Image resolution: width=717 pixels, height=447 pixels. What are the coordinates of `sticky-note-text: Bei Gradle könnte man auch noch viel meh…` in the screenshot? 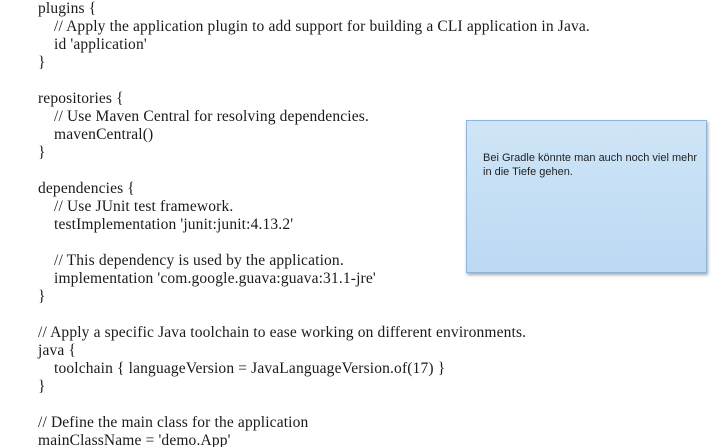 It's located at (590, 165).